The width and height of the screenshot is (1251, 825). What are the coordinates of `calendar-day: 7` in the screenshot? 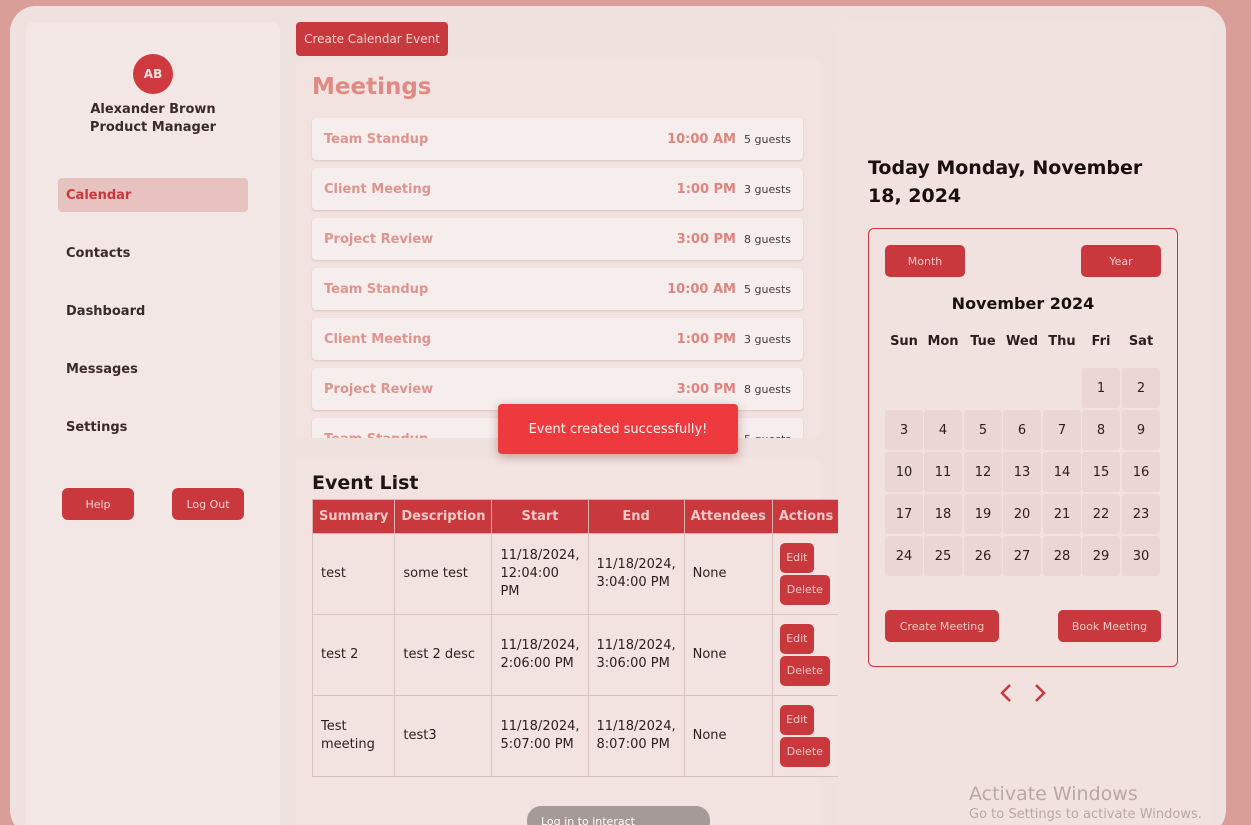 It's located at (1062, 430).